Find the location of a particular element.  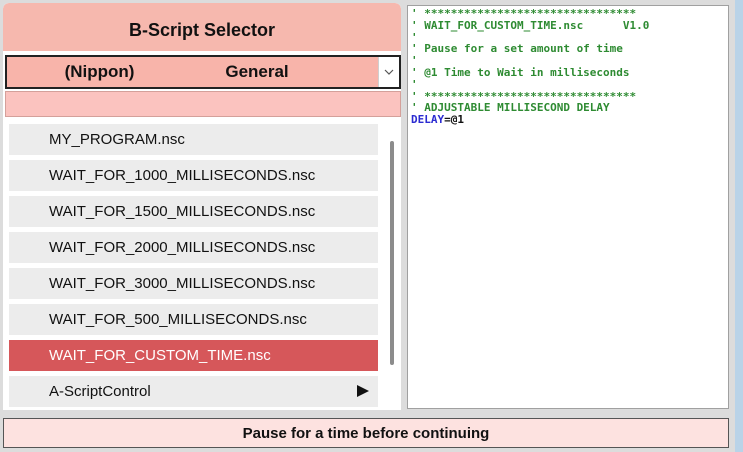

triangle-right-icon is located at coordinates (363, 393).